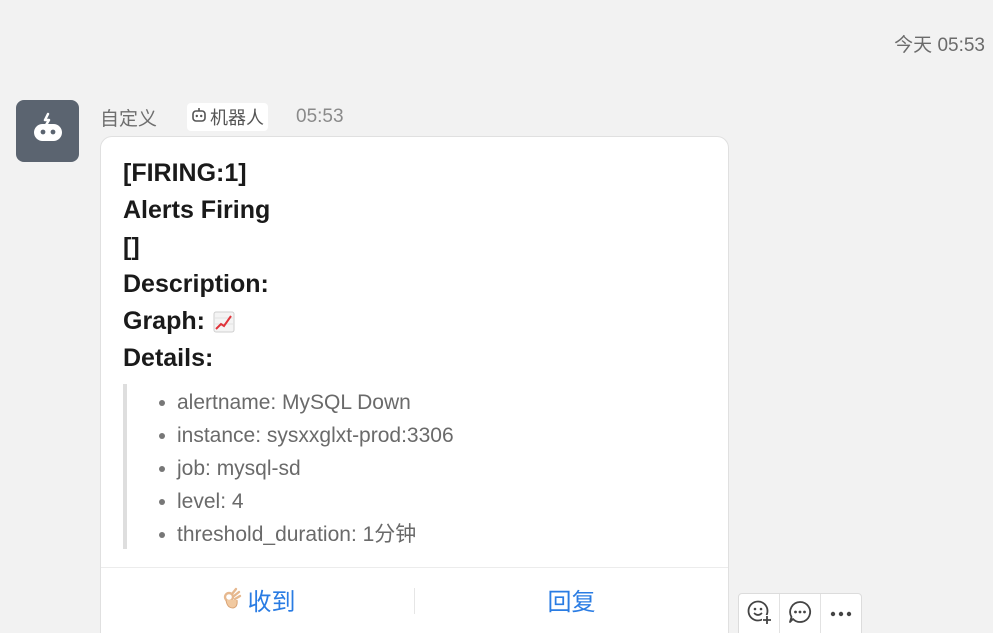 Image resolution: width=993 pixels, height=633 pixels. I want to click on message-time: 05:53, so click(320, 116).